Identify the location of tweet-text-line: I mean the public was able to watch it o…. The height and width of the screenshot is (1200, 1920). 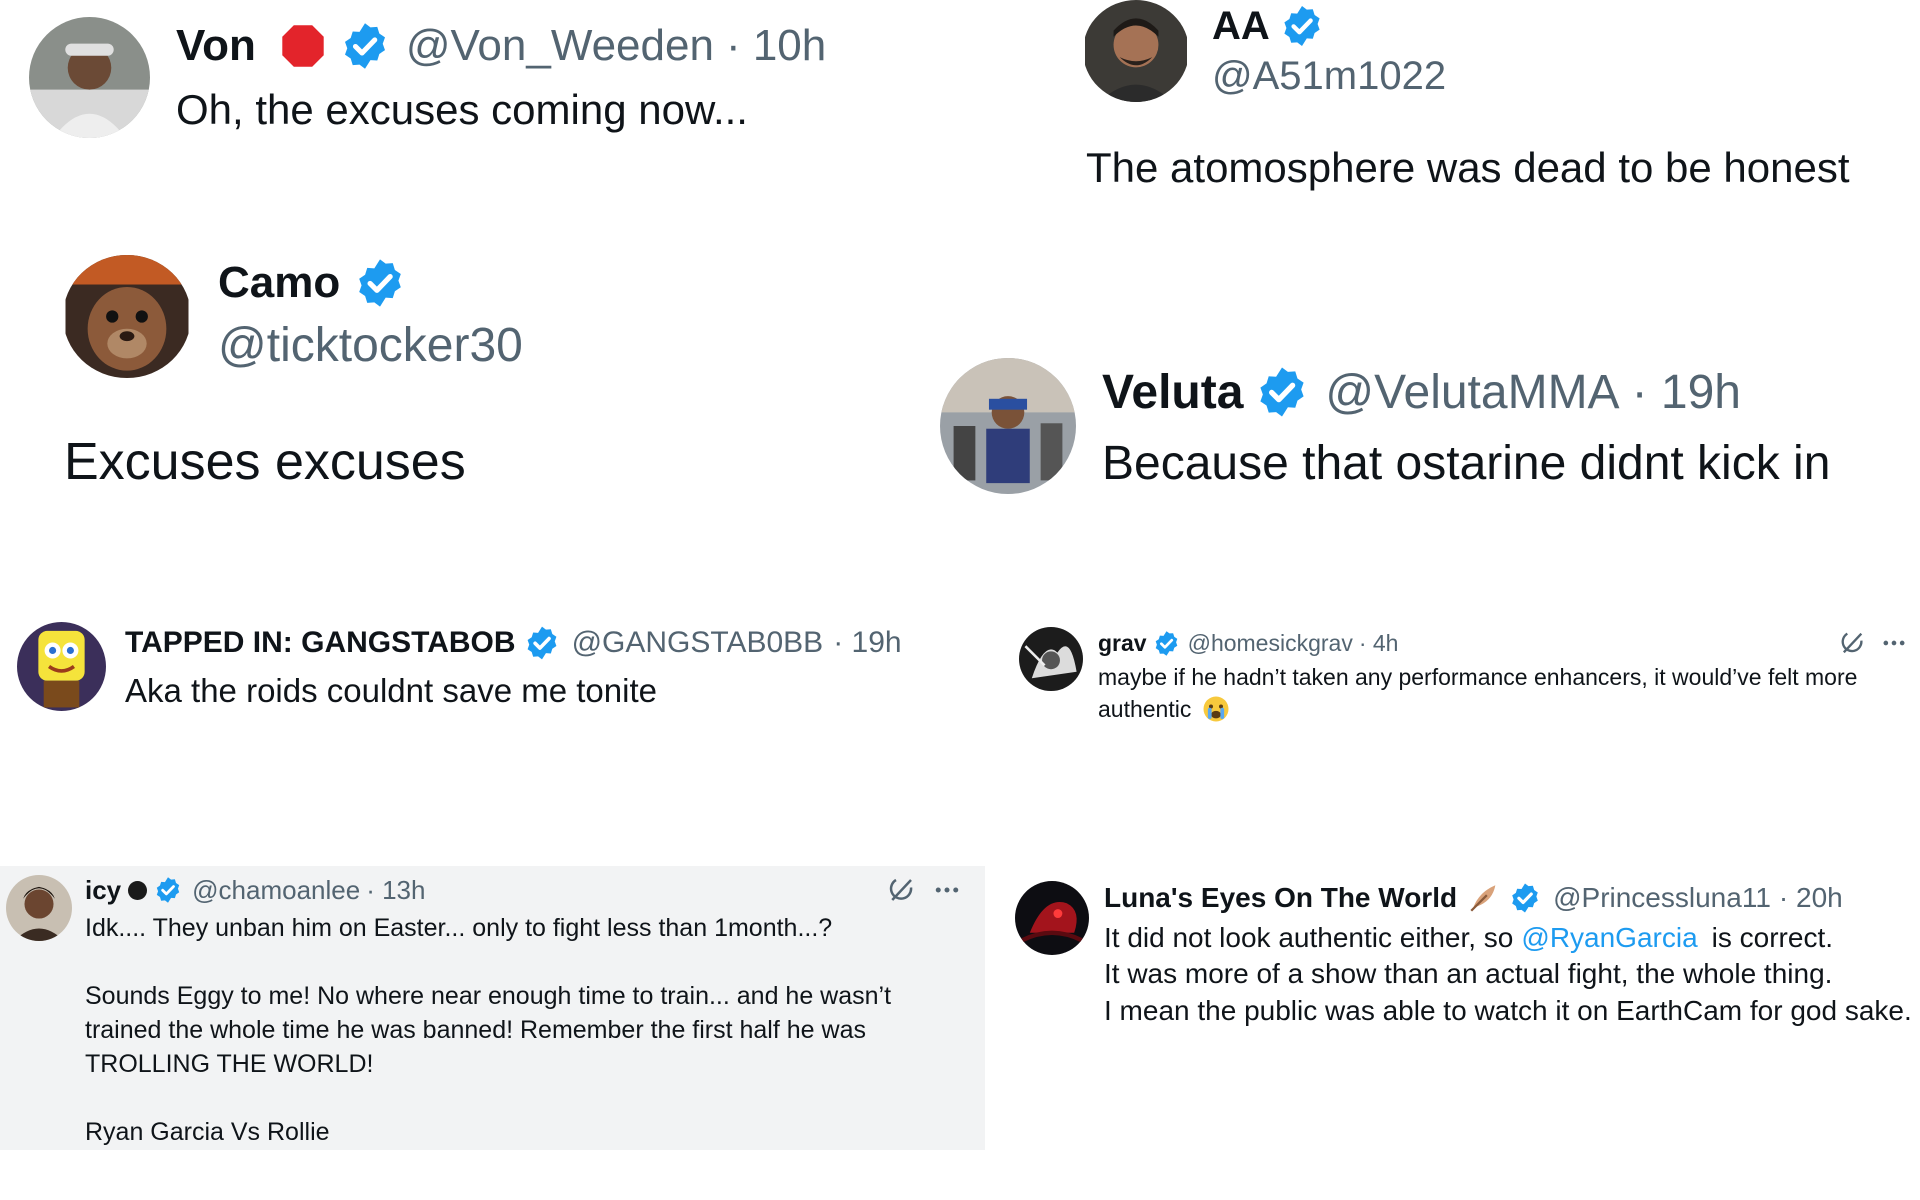
(1508, 1010).